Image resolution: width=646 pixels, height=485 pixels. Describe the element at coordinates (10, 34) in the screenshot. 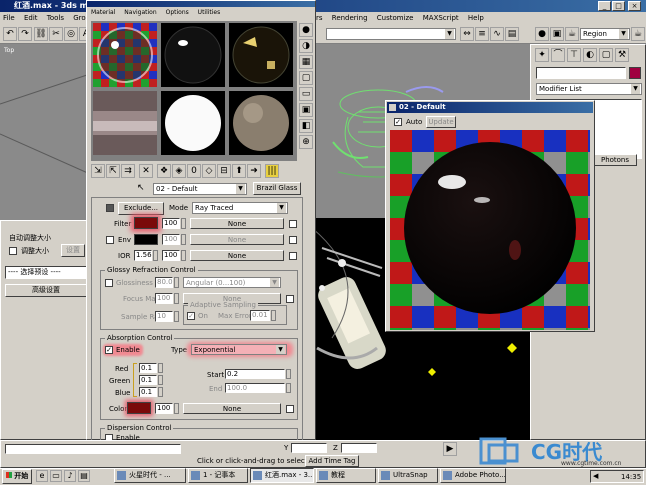

I see `undo-icon: ↶` at that location.